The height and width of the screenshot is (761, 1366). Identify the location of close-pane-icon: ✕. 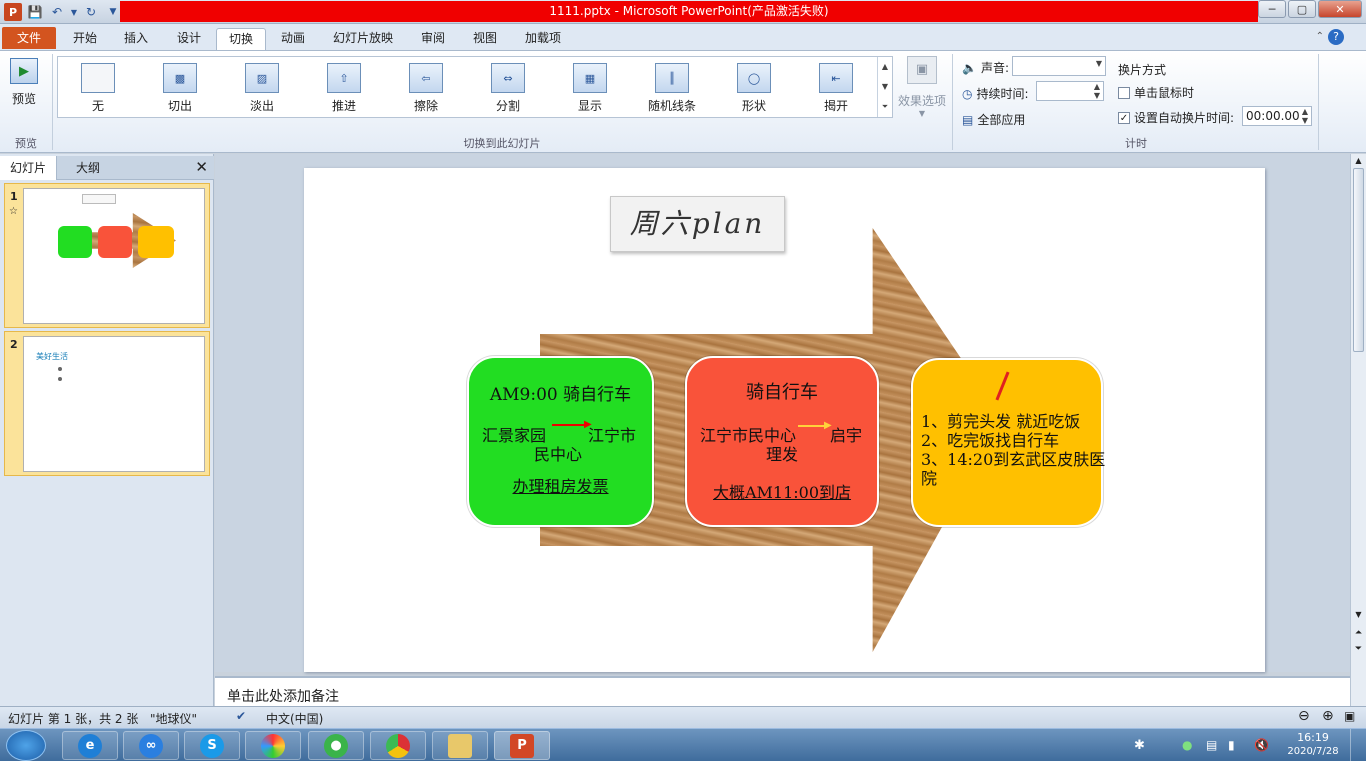
(201, 167).